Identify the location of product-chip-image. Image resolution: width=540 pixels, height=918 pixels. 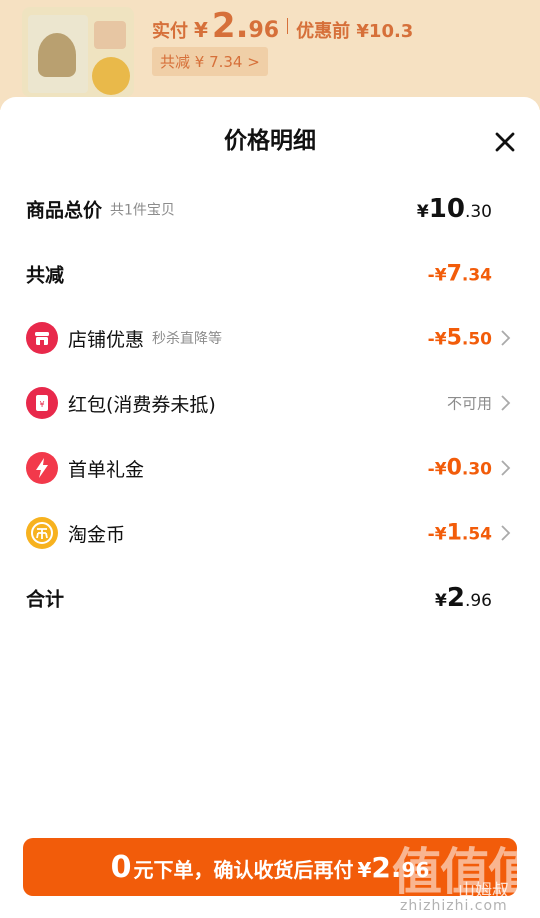
(111, 76).